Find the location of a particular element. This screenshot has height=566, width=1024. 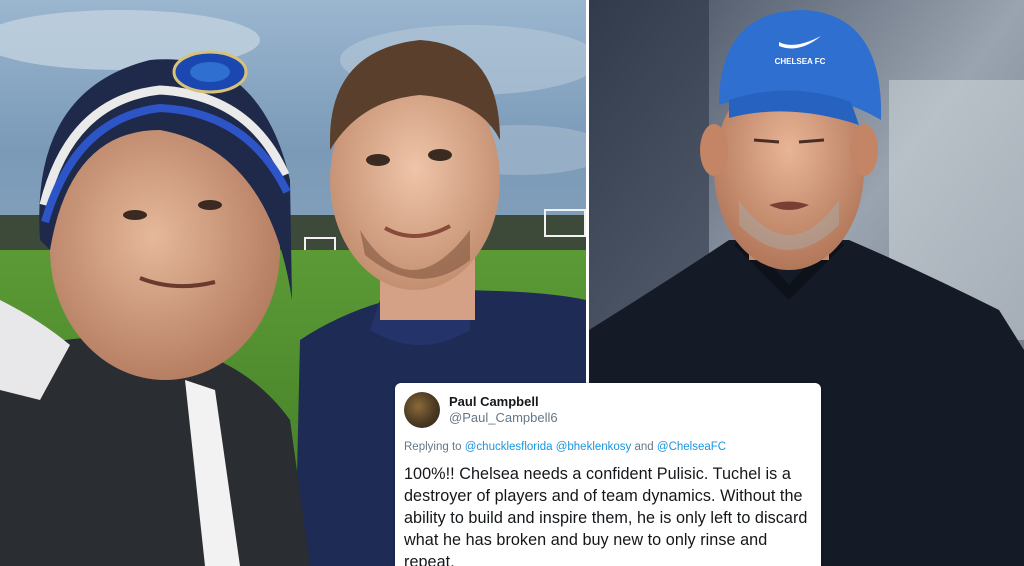

replying-to-label: Replying to is located at coordinates (433, 447).